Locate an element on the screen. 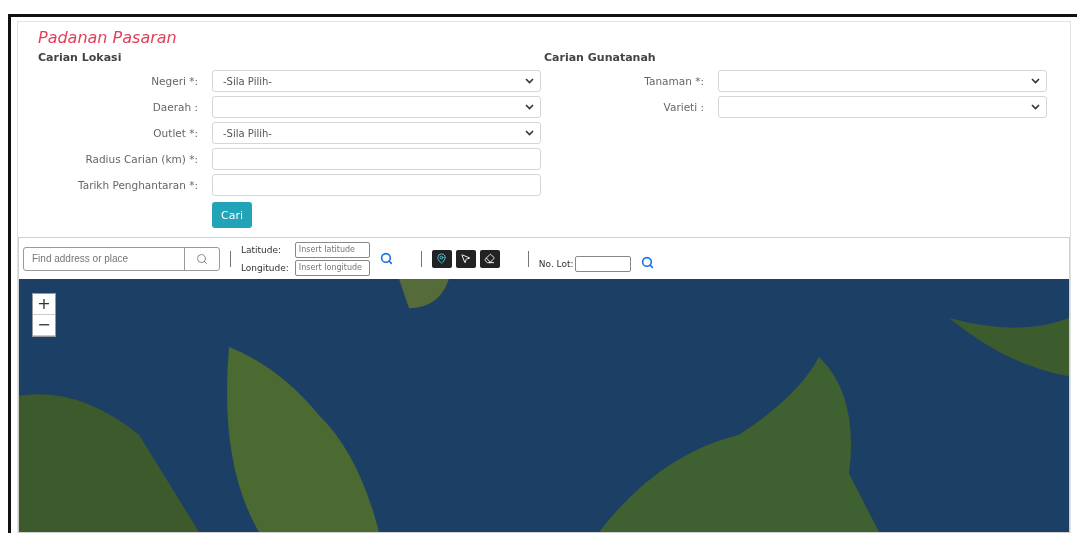  eraser-tool-button is located at coordinates (489, 258).